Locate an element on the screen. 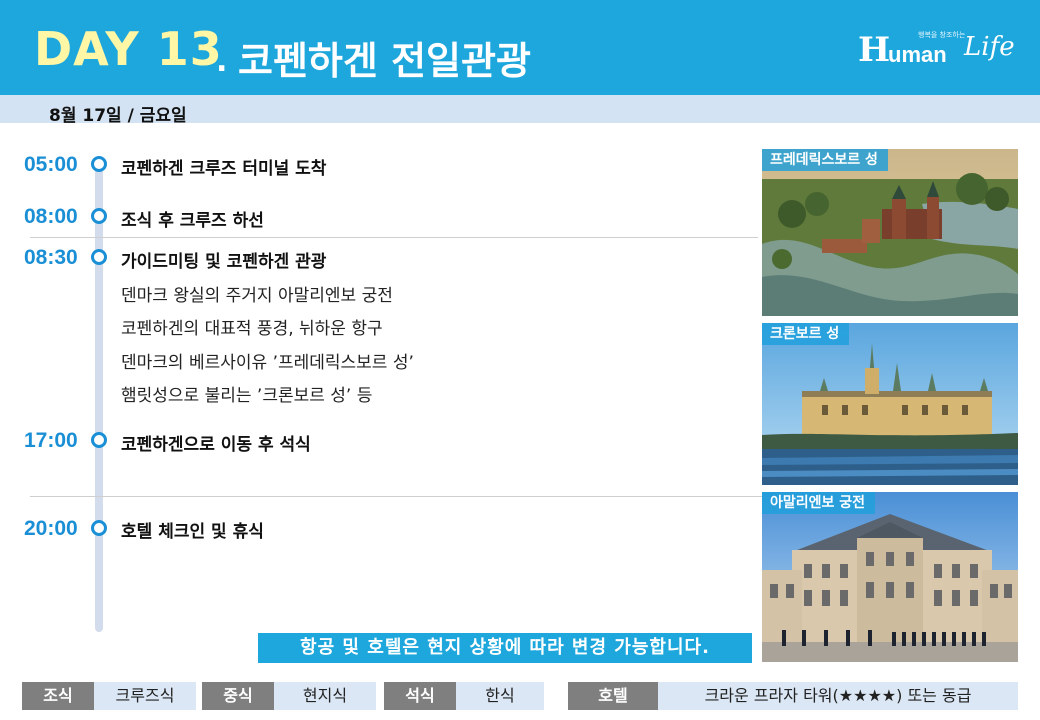 The height and width of the screenshot is (720, 1040). frederiksborg-castle-photo: 프레데릭스보르 성 is located at coordinates (890, 232).